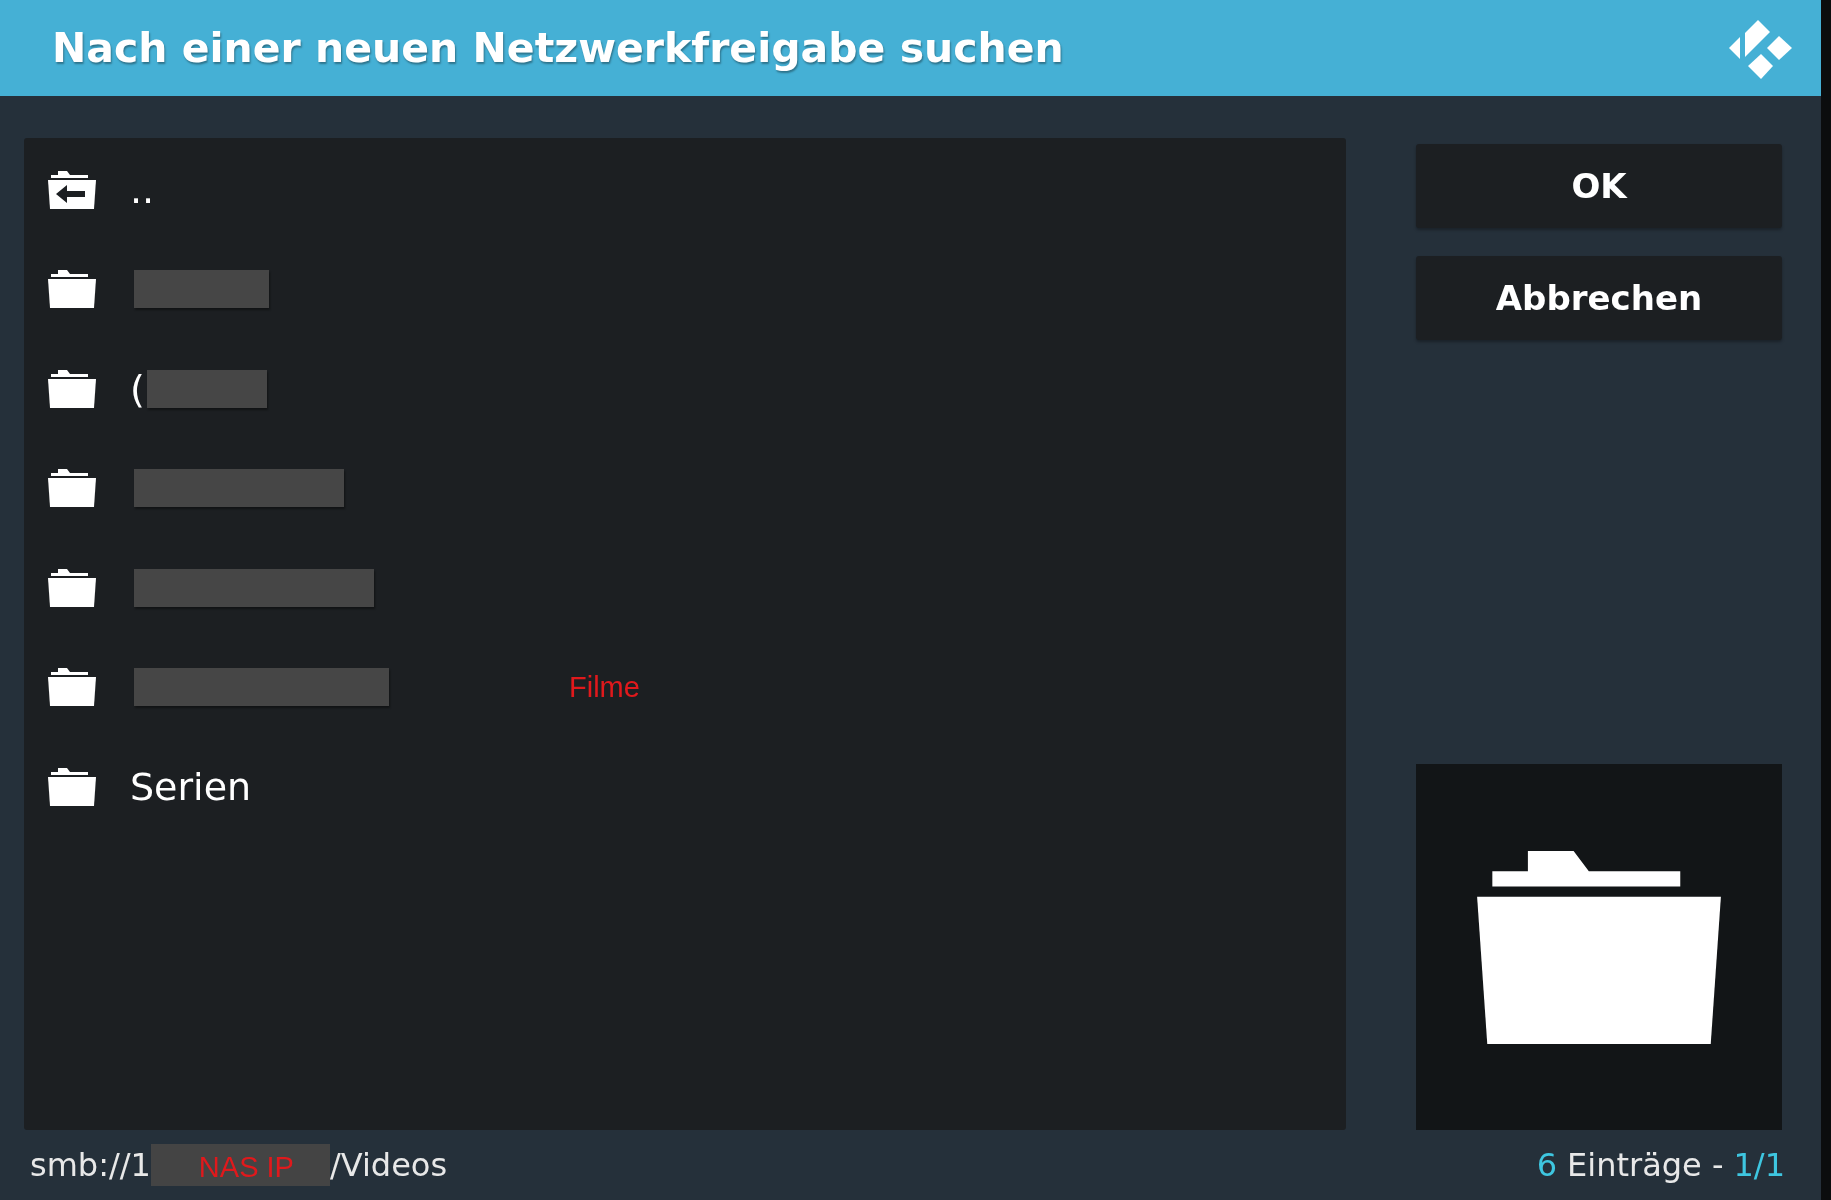  Describe the element at coordinates (1599, 186) in the screenshot. I see `ok-button: OK` at that location.